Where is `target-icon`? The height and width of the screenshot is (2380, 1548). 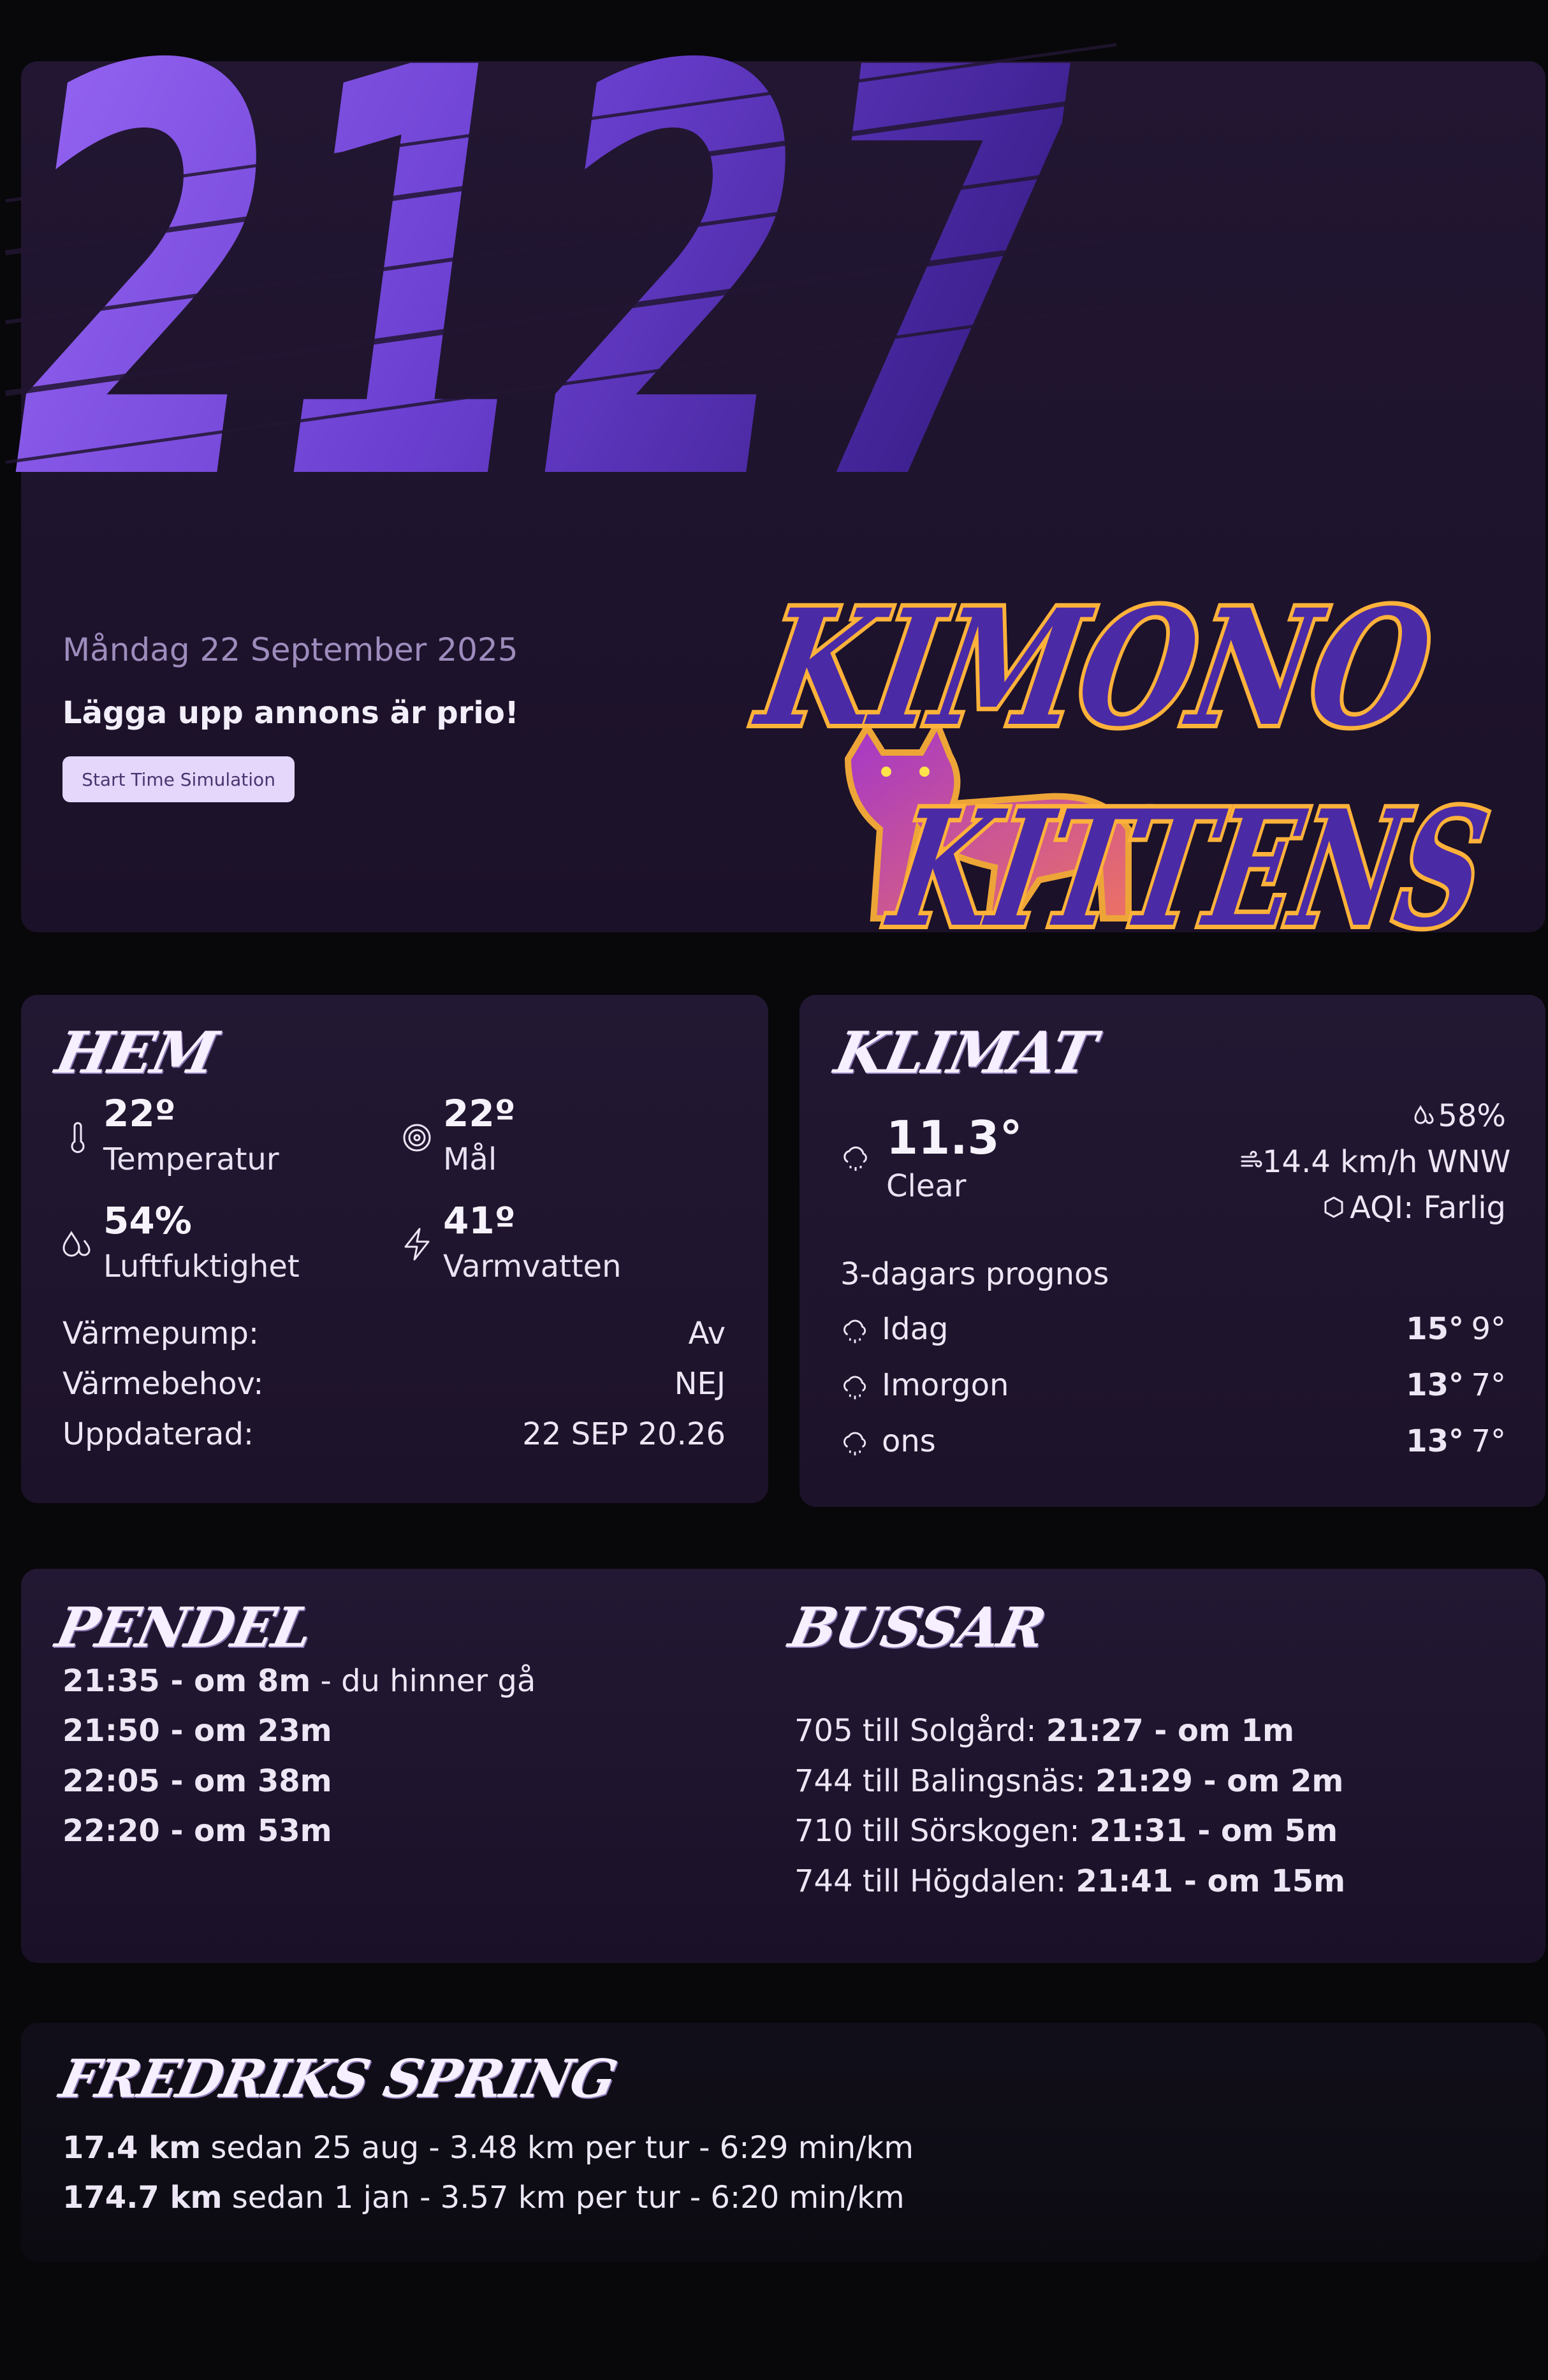 target-icon is located at coordinates (417, 1138).